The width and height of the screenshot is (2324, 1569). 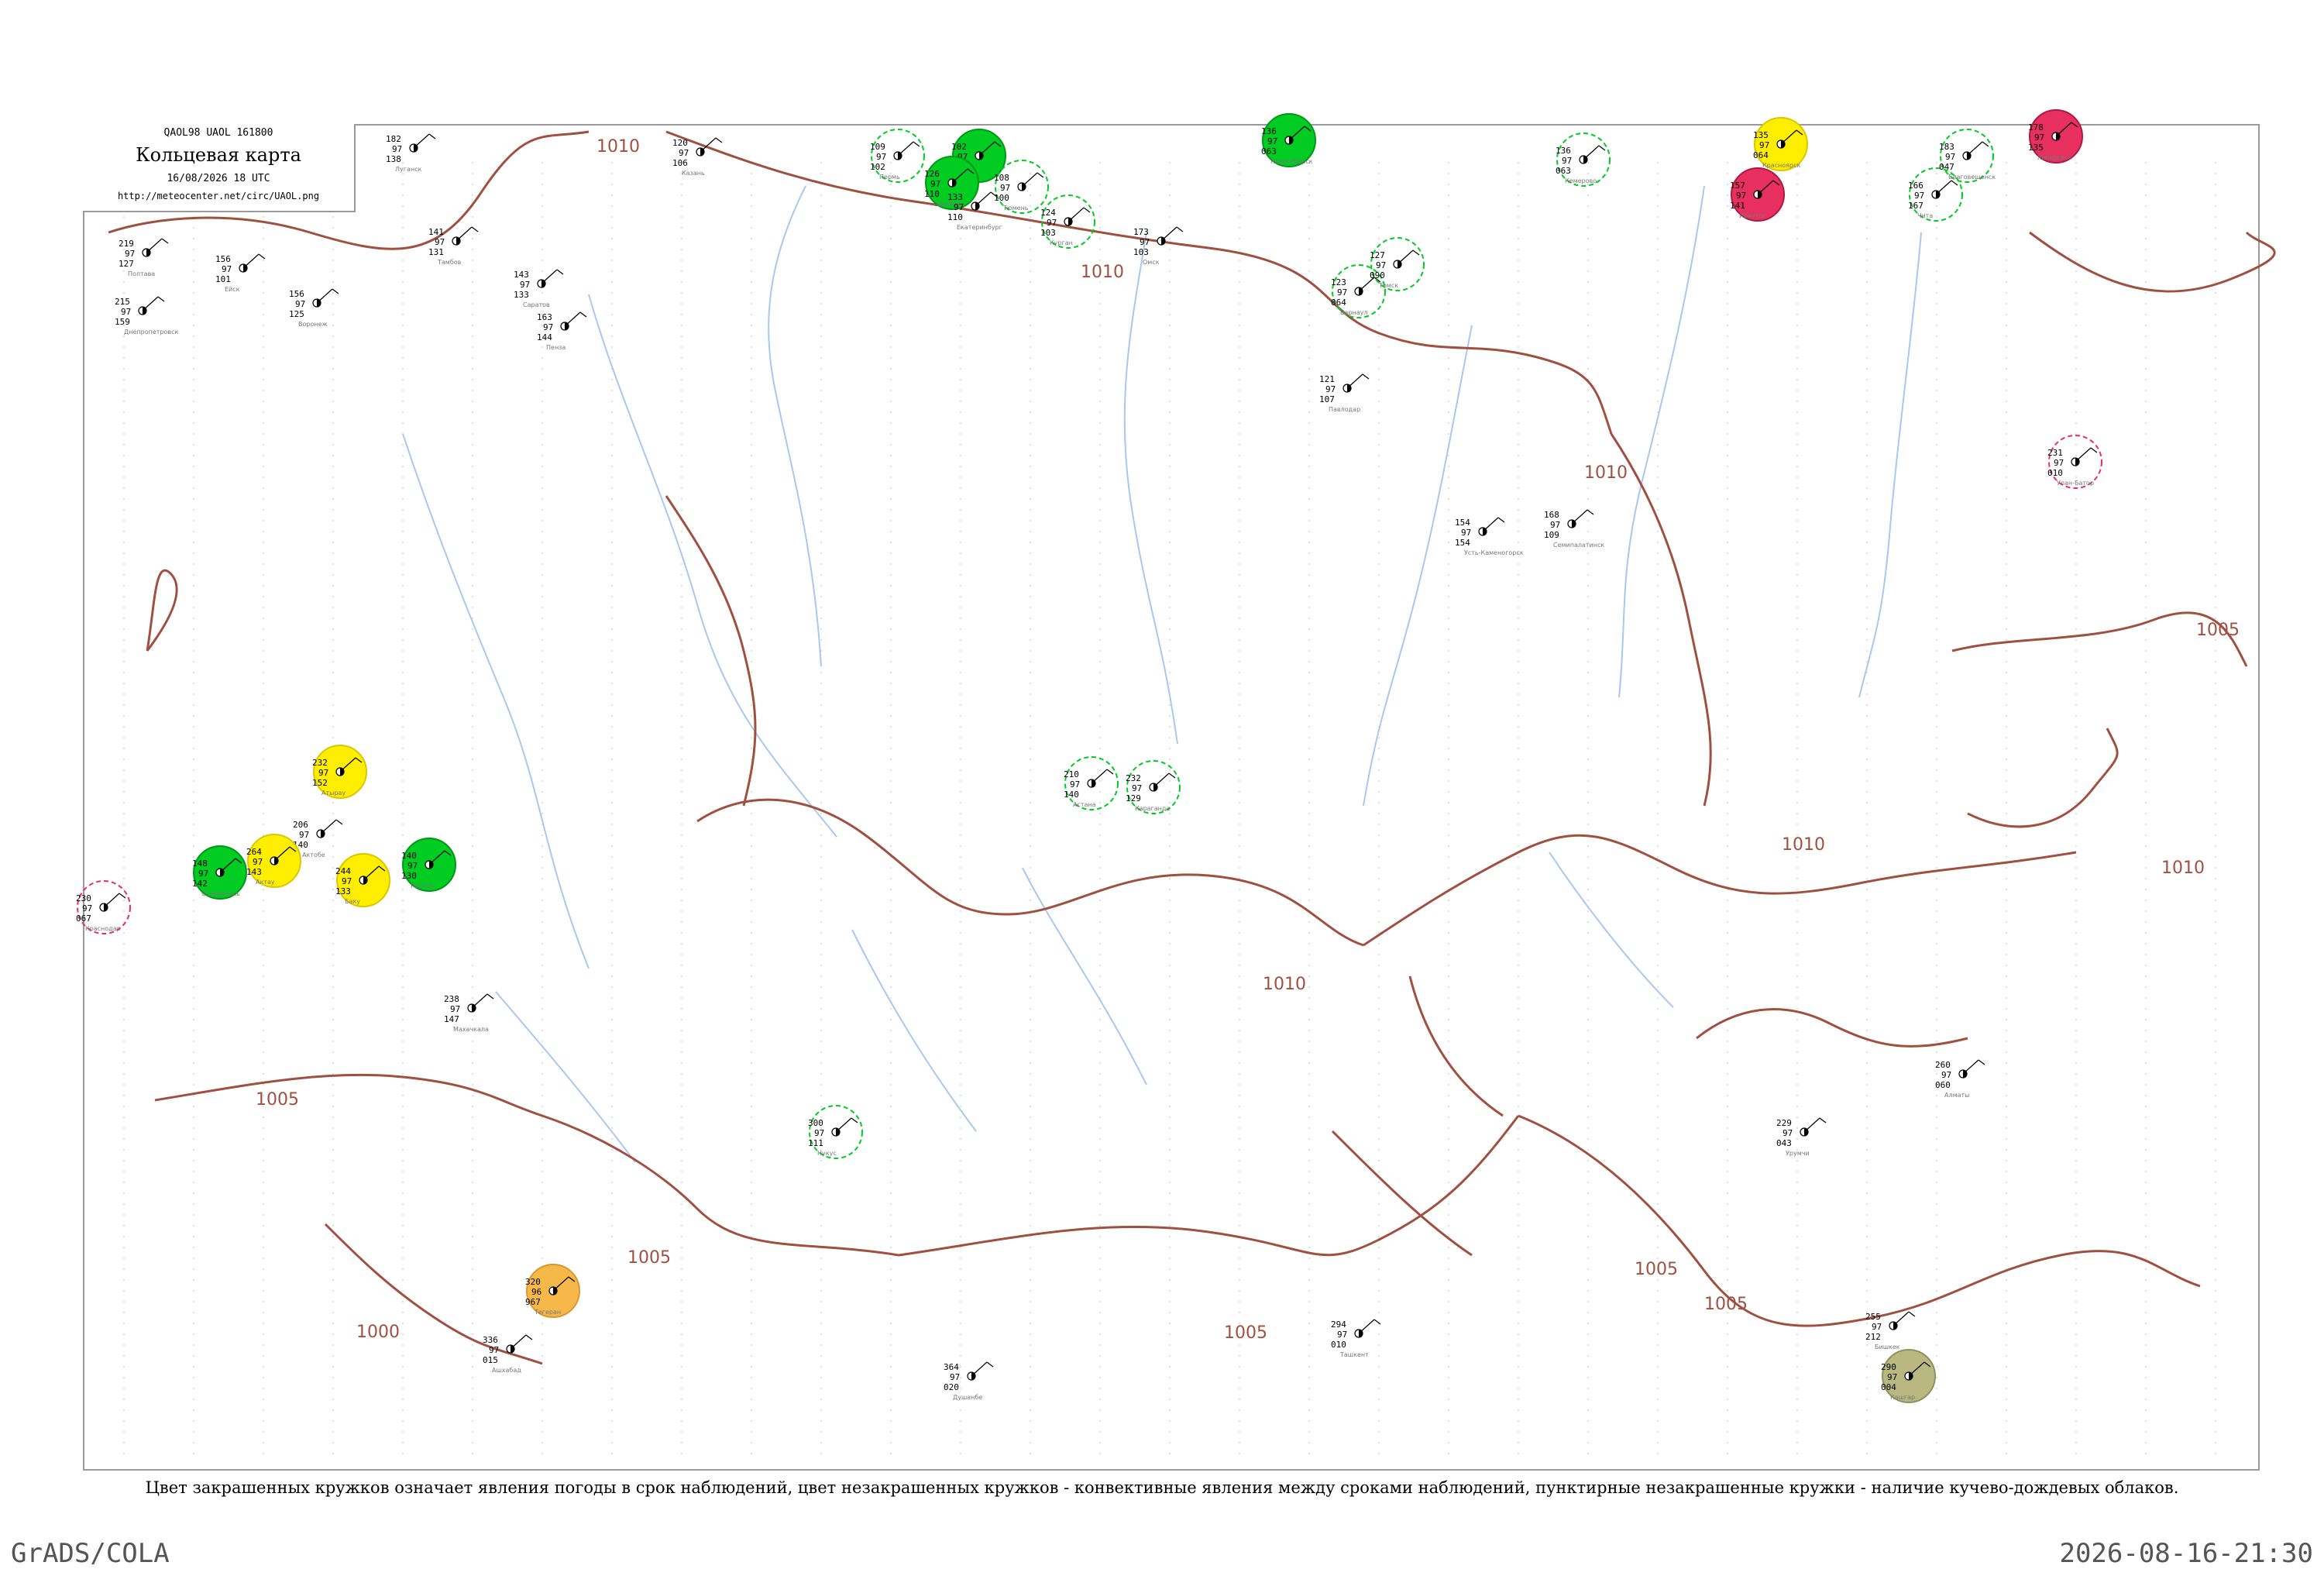 I want to click on station-name: Нукус, so click(x=827, y=1154).